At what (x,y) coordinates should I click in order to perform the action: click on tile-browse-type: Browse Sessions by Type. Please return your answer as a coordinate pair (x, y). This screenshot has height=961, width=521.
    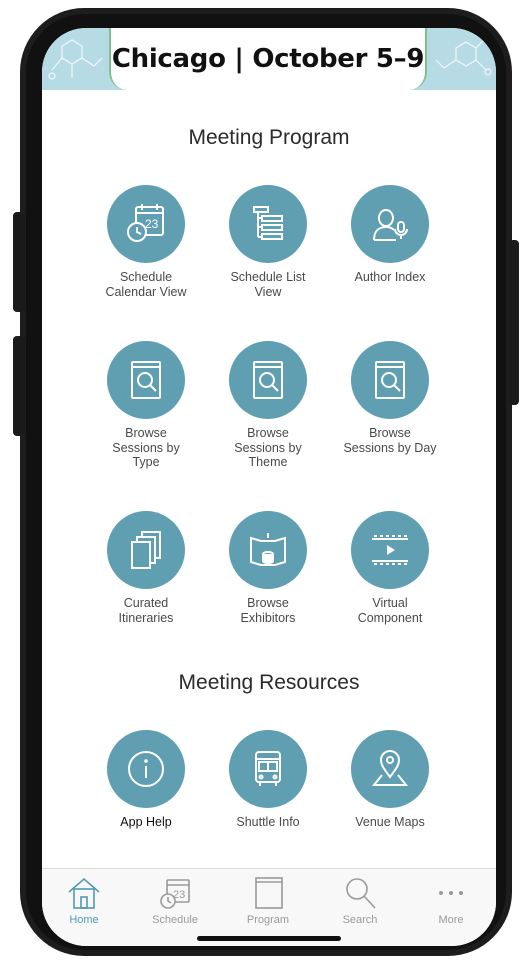
    Looking at the image, I should click on (146, 405).